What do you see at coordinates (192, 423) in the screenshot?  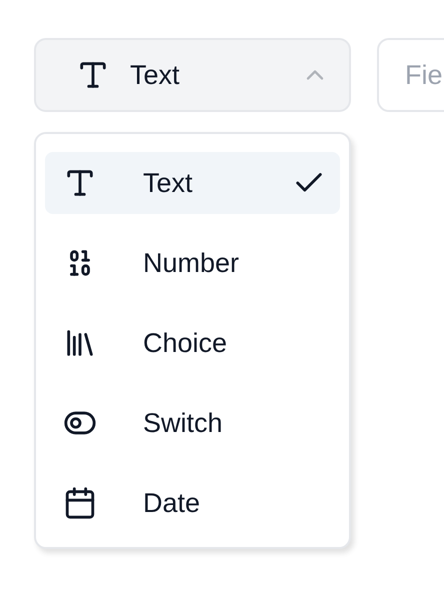 I see `menu-item: Switch` at bounding box center [192, 423].